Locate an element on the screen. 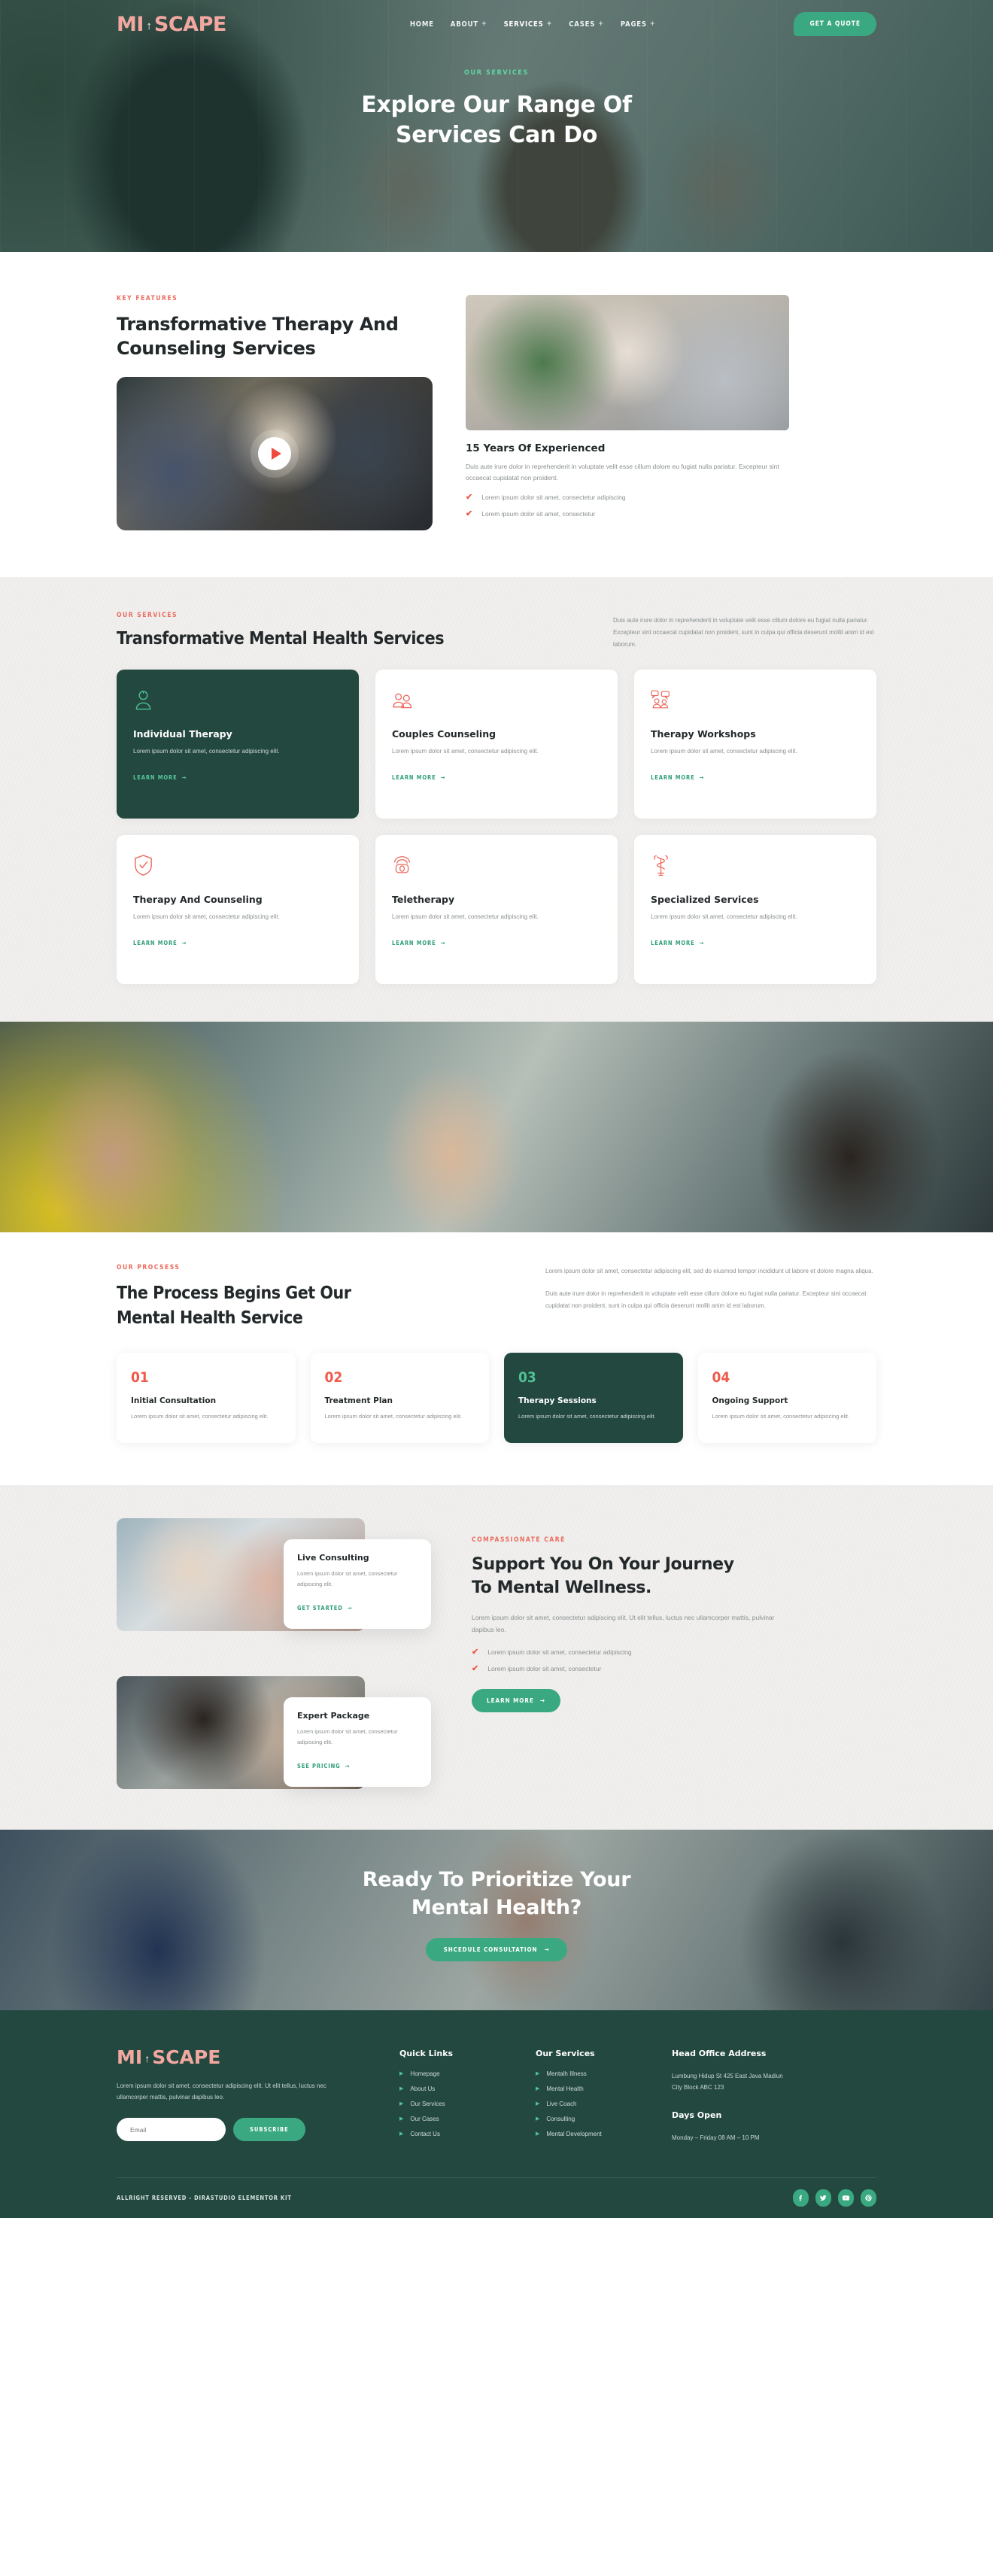 This screenshot has width=993, height=2576. support-eyebrow: COMPASSIONATE CARE is located at coordinates (519, 1540).